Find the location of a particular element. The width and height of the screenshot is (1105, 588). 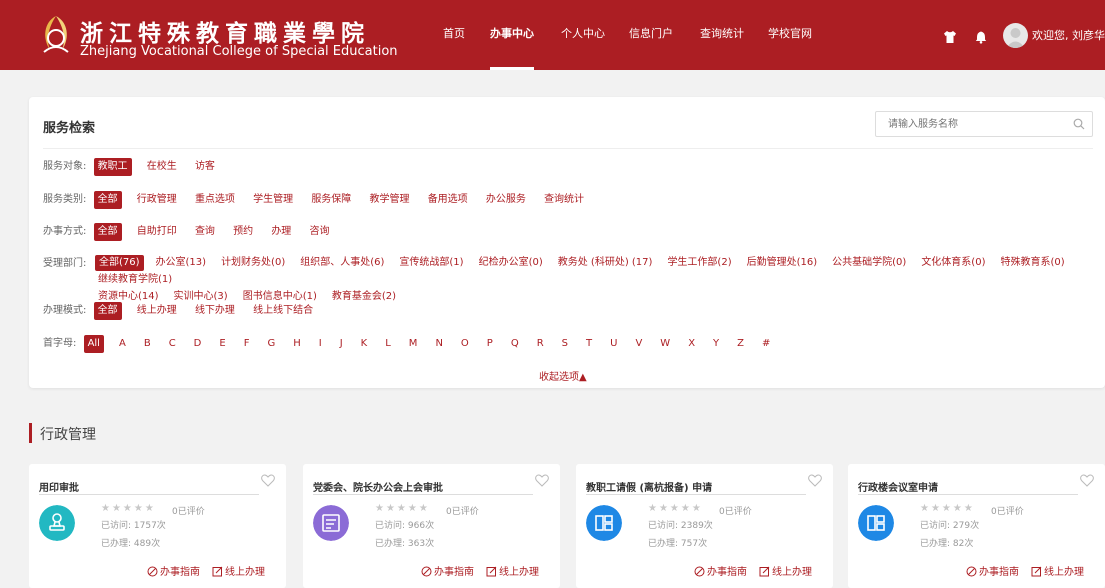

filter-option: 办公室(13) is located at coordinates (181, 263).